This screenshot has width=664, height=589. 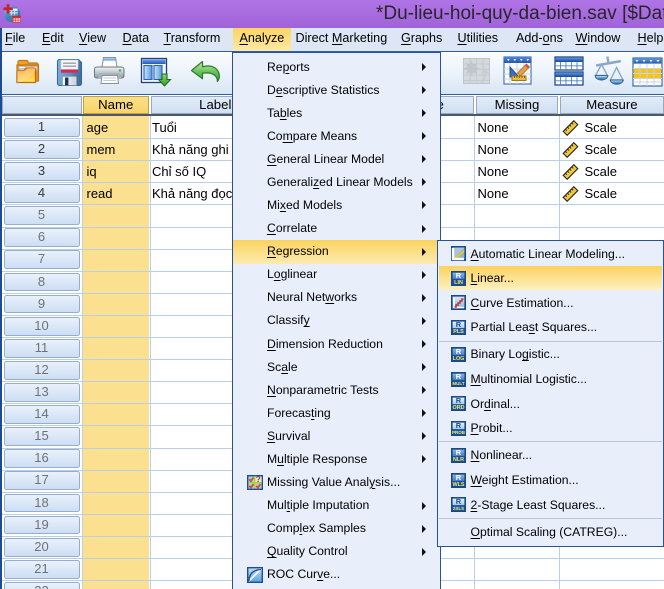 I want to click on svg-text: LIN, so click(x=458, y=283).